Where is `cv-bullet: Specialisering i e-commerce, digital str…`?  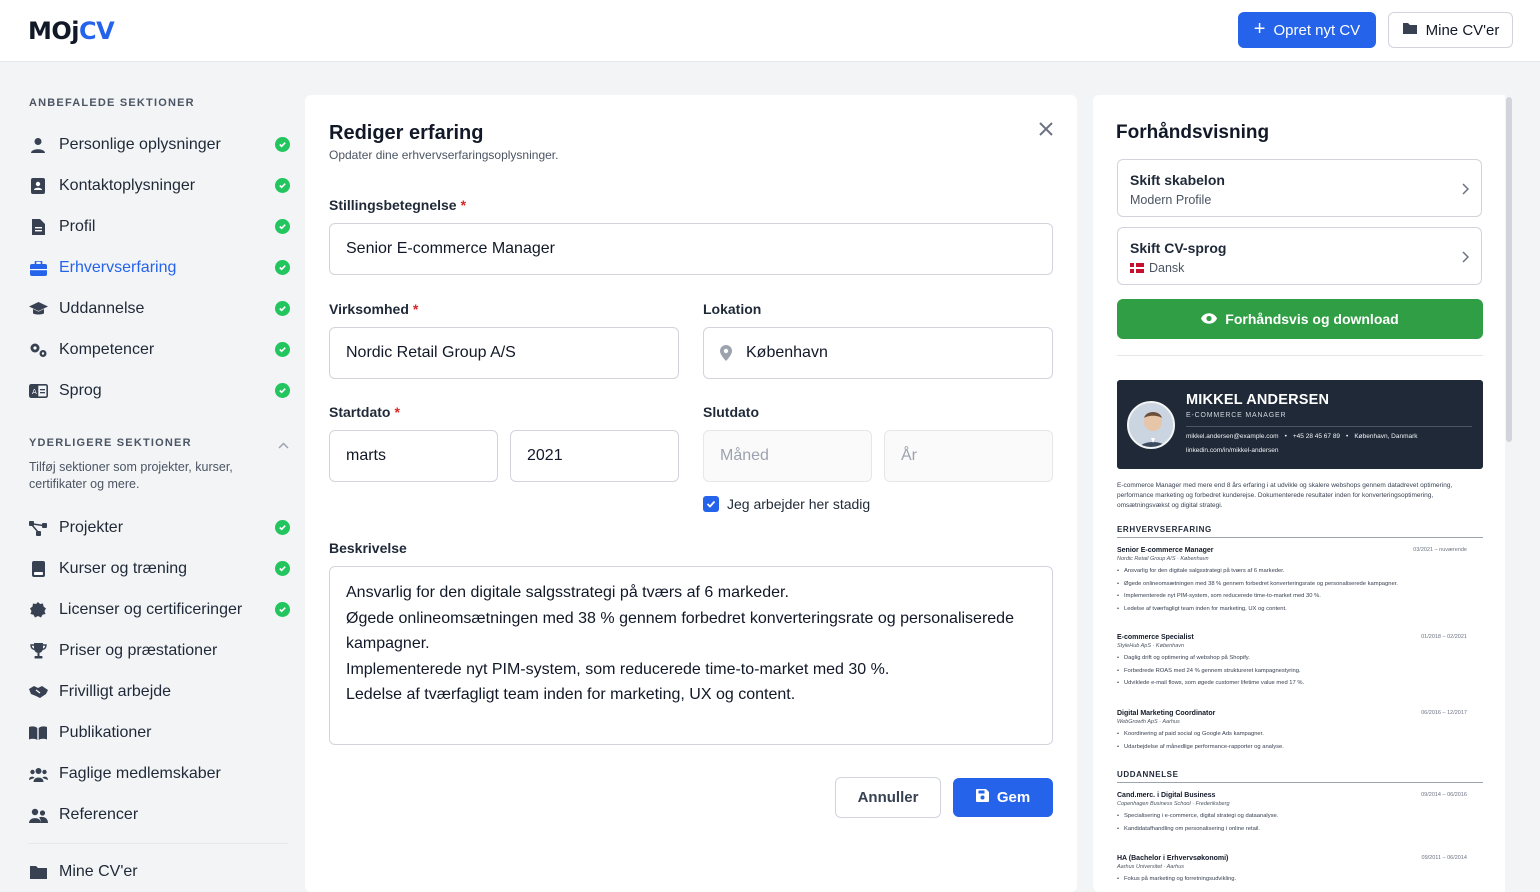
cv-bullet: Specialisering i e-commerce, digital str… is located at coordinates (1300, 816).